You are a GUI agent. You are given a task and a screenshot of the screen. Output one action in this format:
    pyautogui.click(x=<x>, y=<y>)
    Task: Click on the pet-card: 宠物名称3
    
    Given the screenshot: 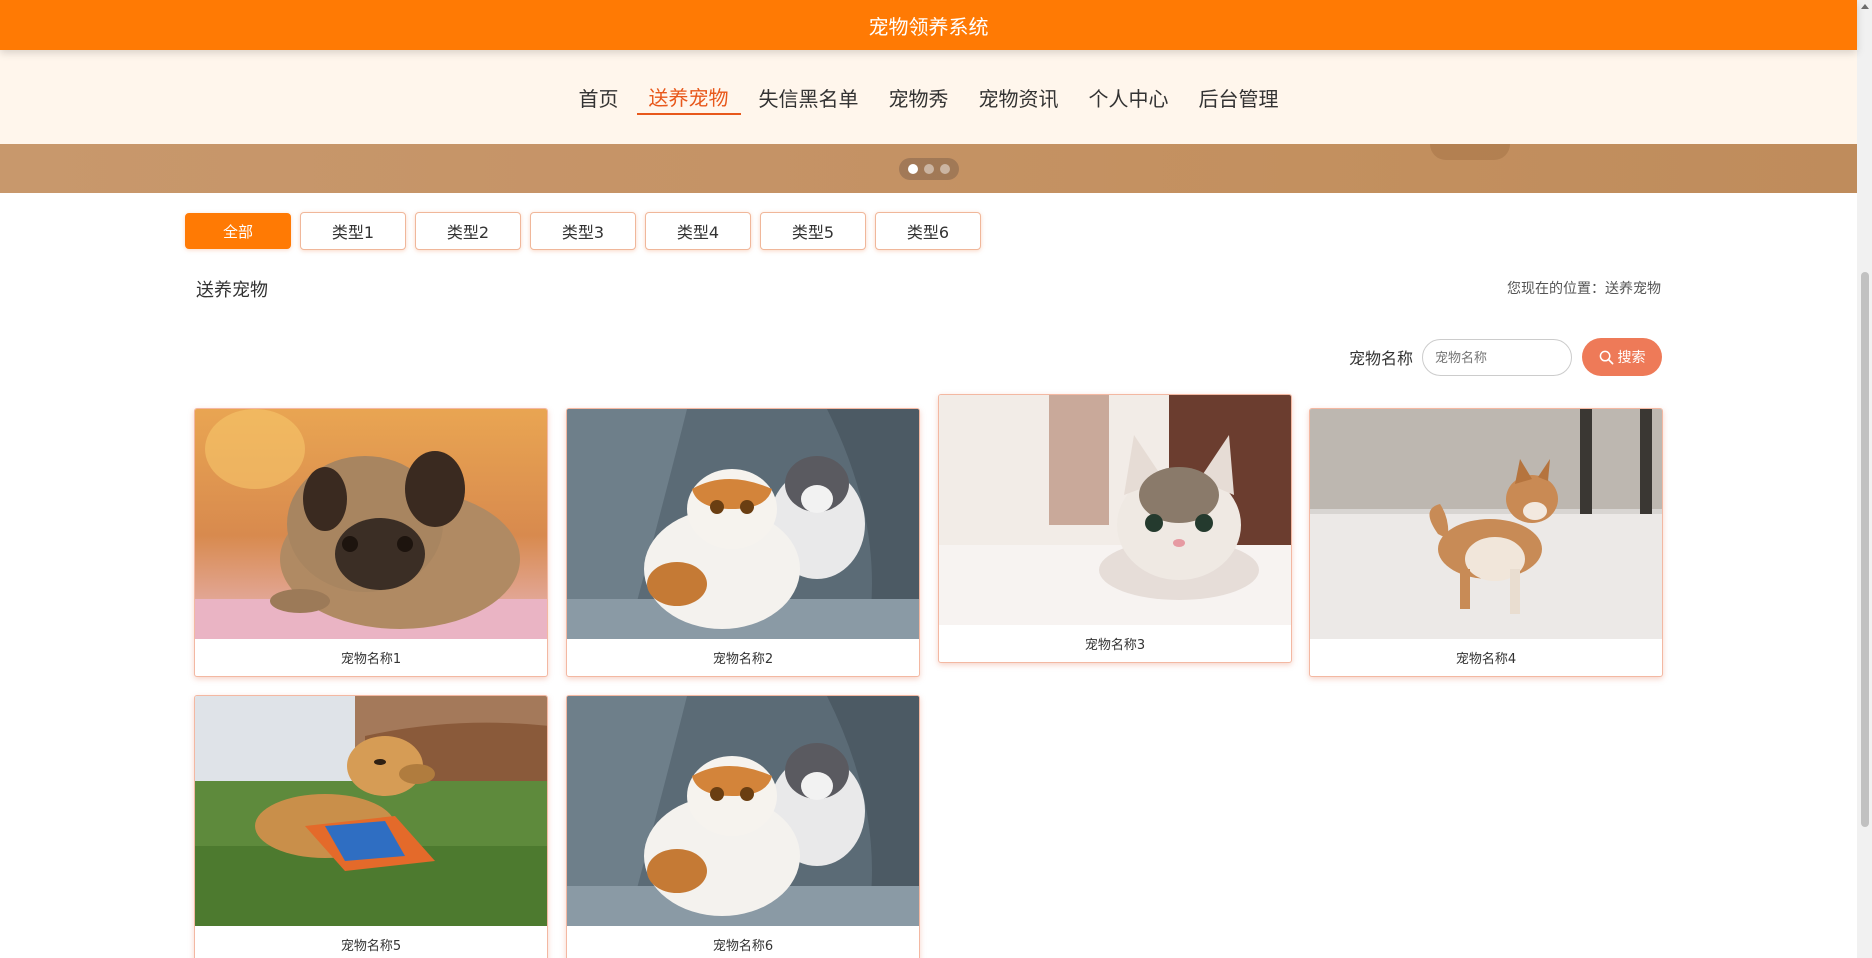 What is the action you would take?
    pyautogui.click(x=1115, y=528)
    